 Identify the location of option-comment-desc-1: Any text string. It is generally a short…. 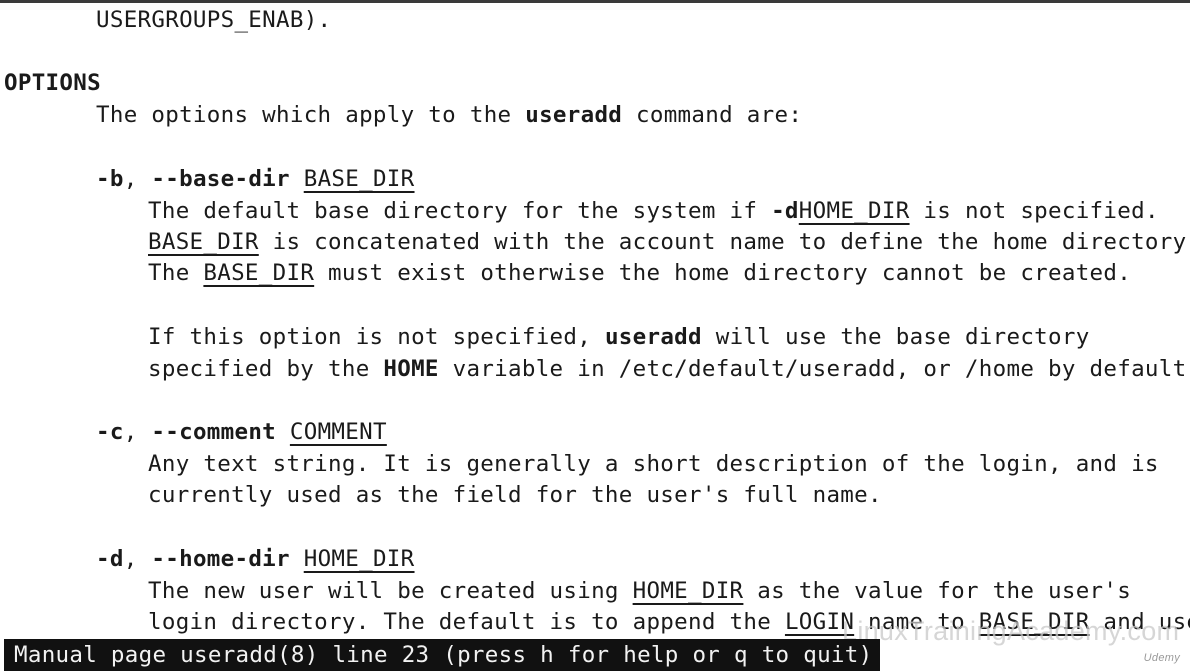
(653, 464).